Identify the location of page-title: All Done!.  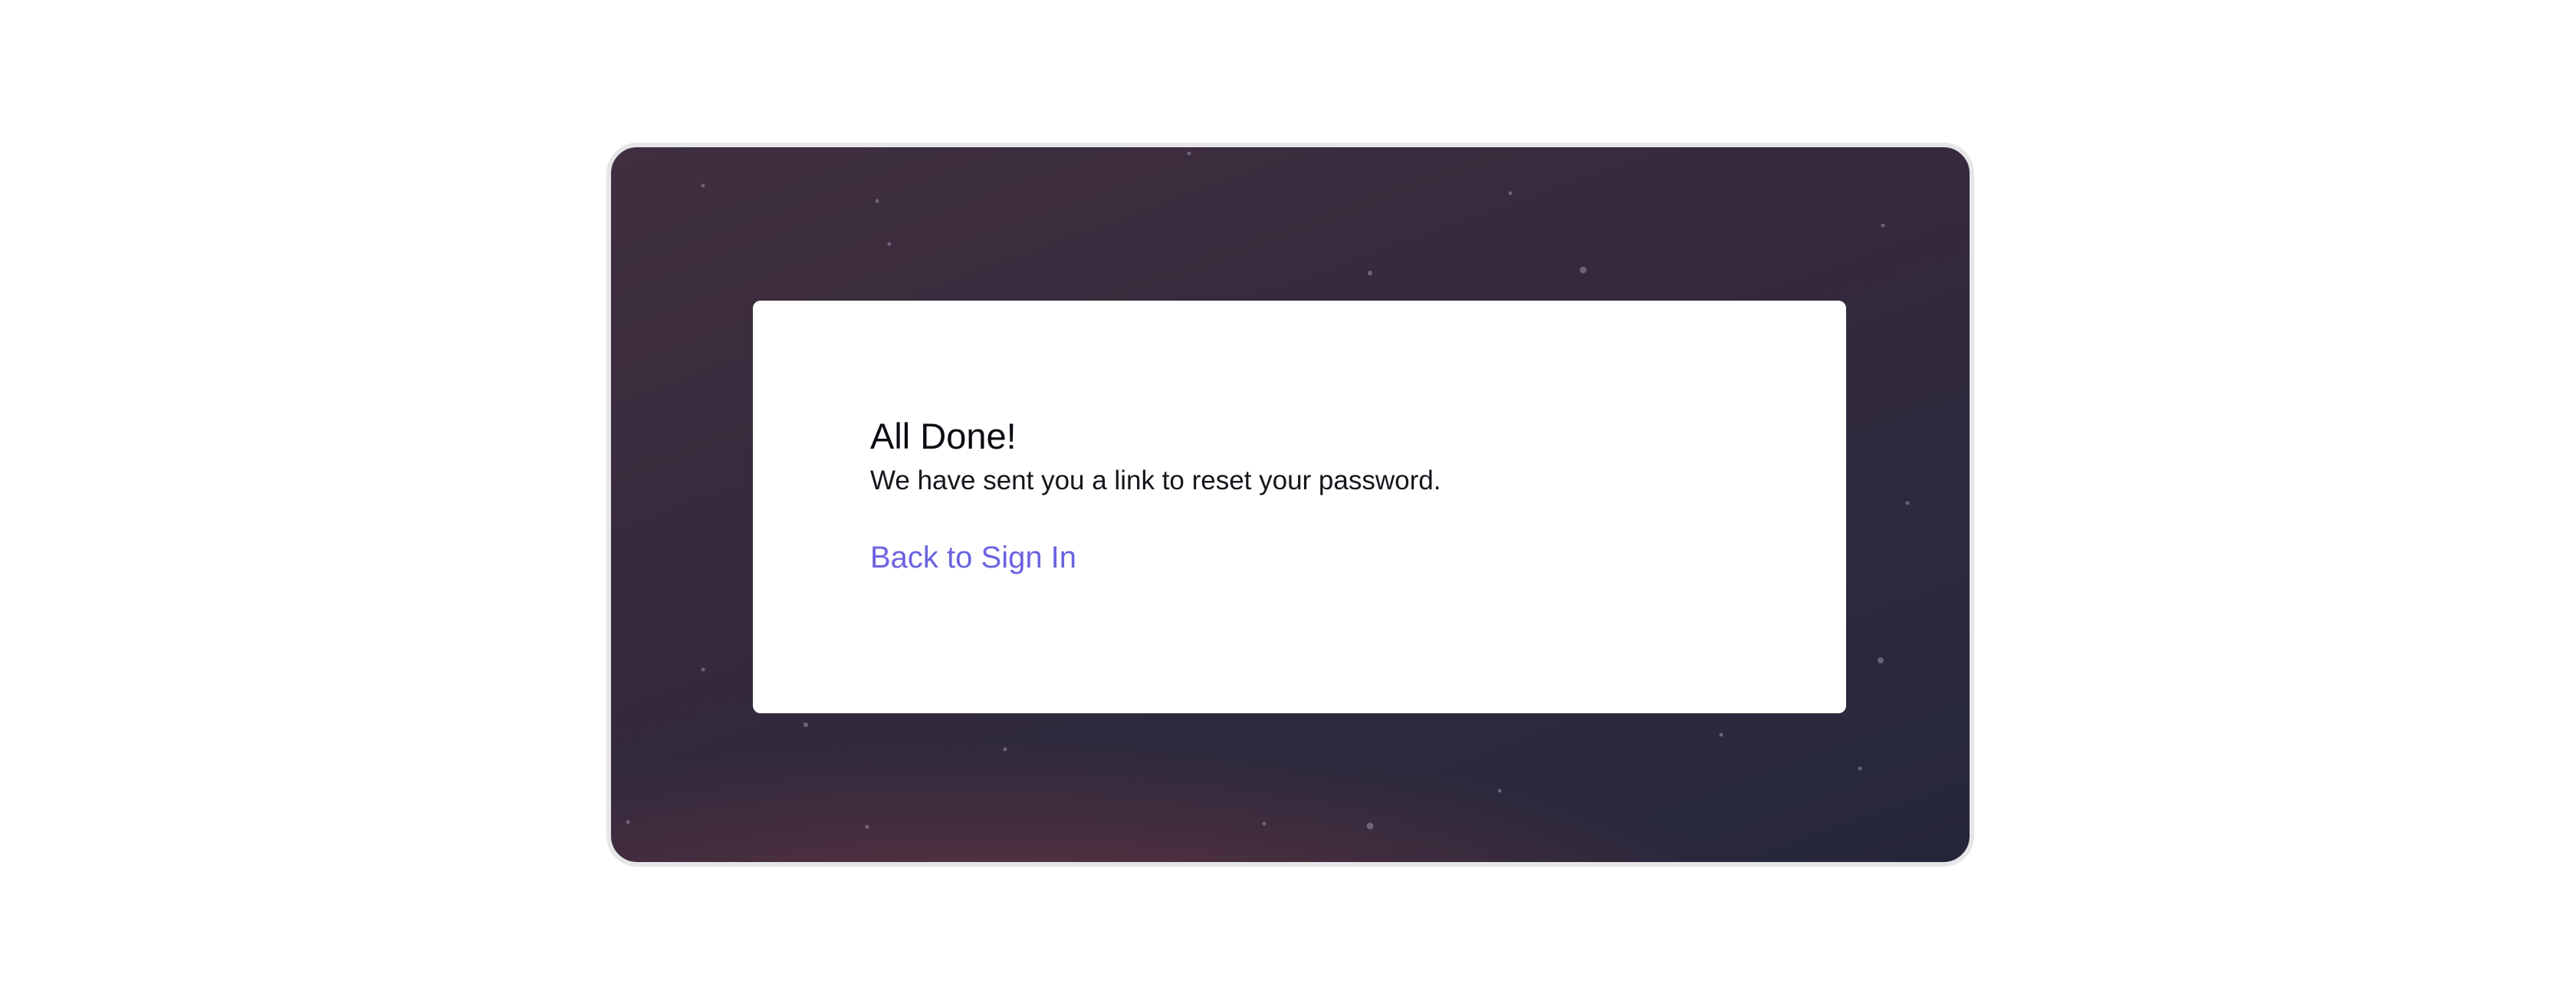
(944, 436).